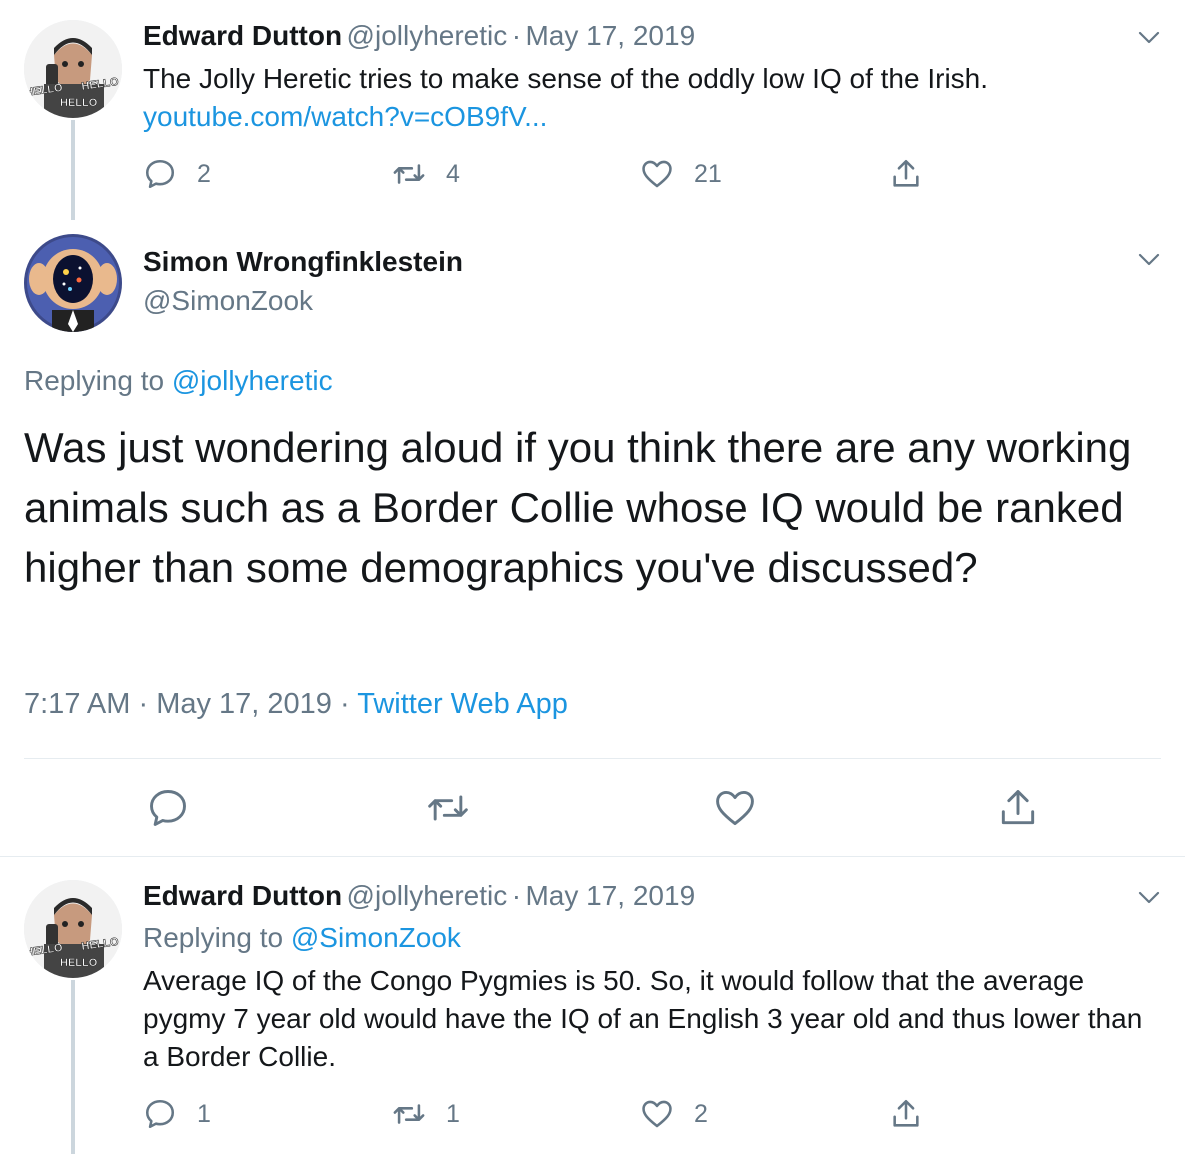  I want to click on reply-button: 1, so click(177, 1114).